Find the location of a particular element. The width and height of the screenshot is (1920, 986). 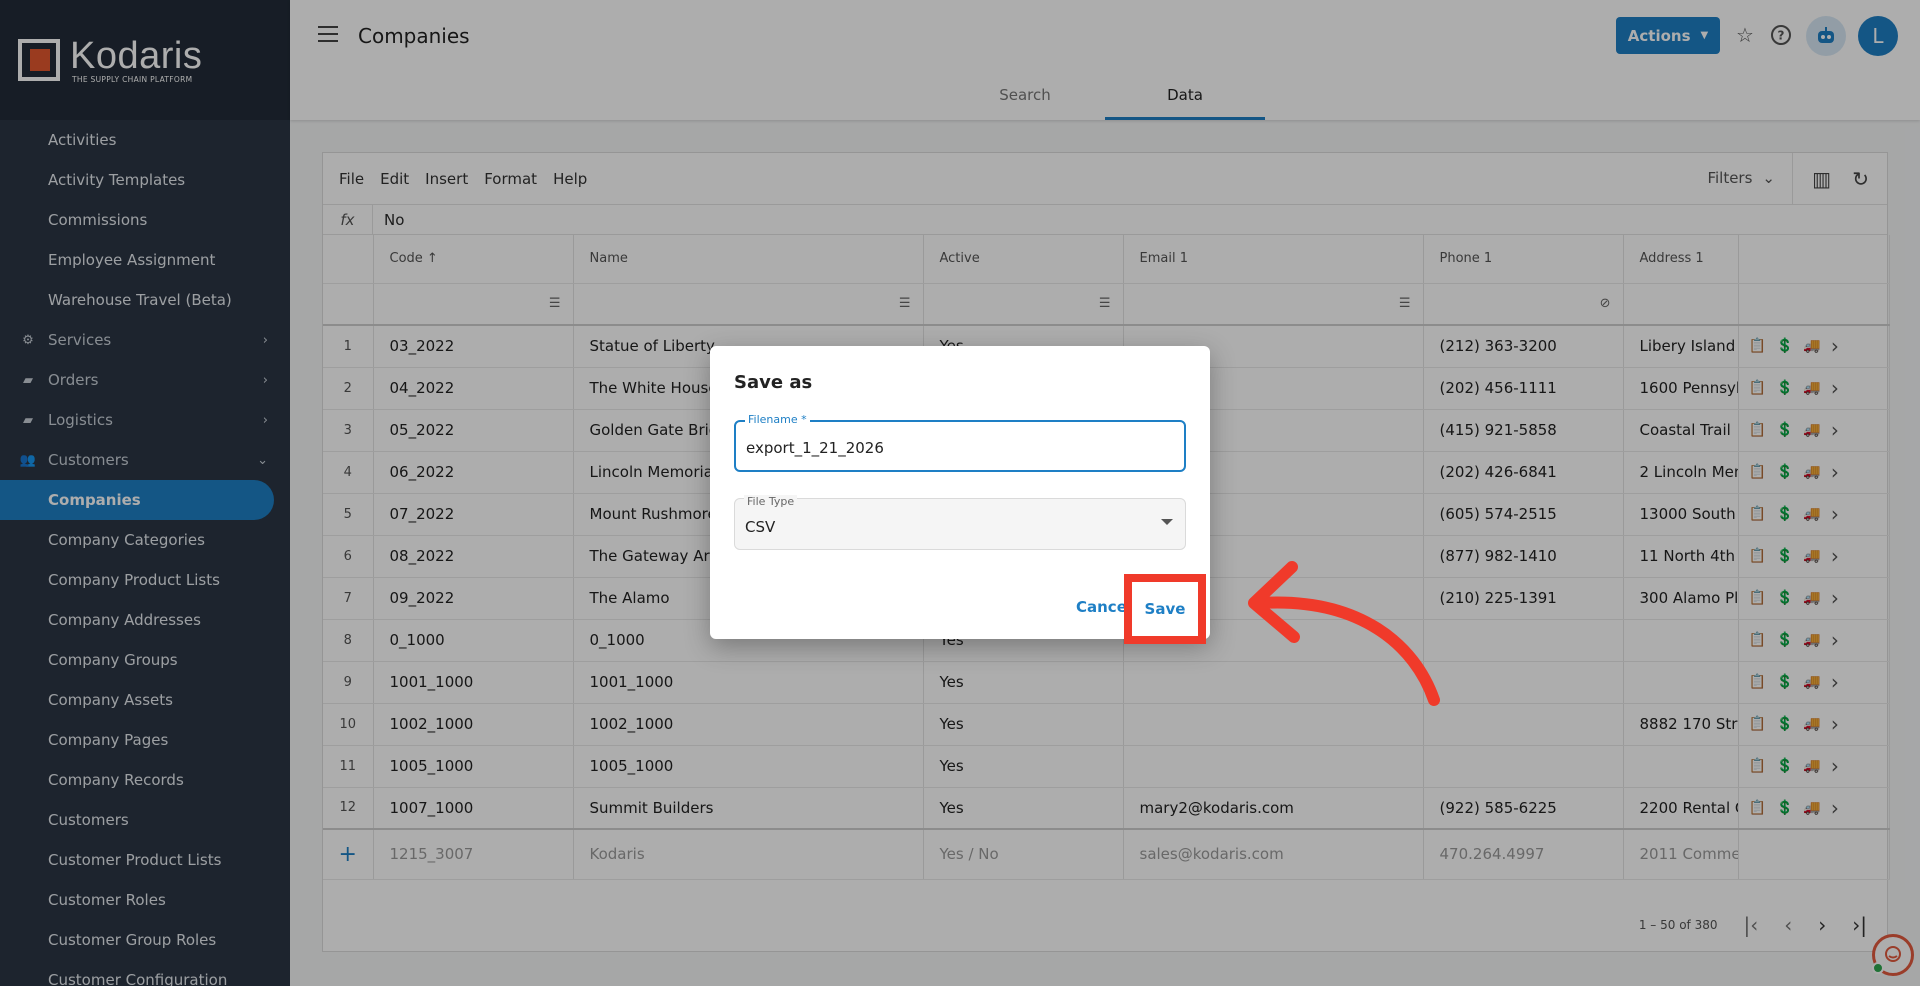

filename-field: Filename * export_1_21_2026 is located at coordinates (960, 442).